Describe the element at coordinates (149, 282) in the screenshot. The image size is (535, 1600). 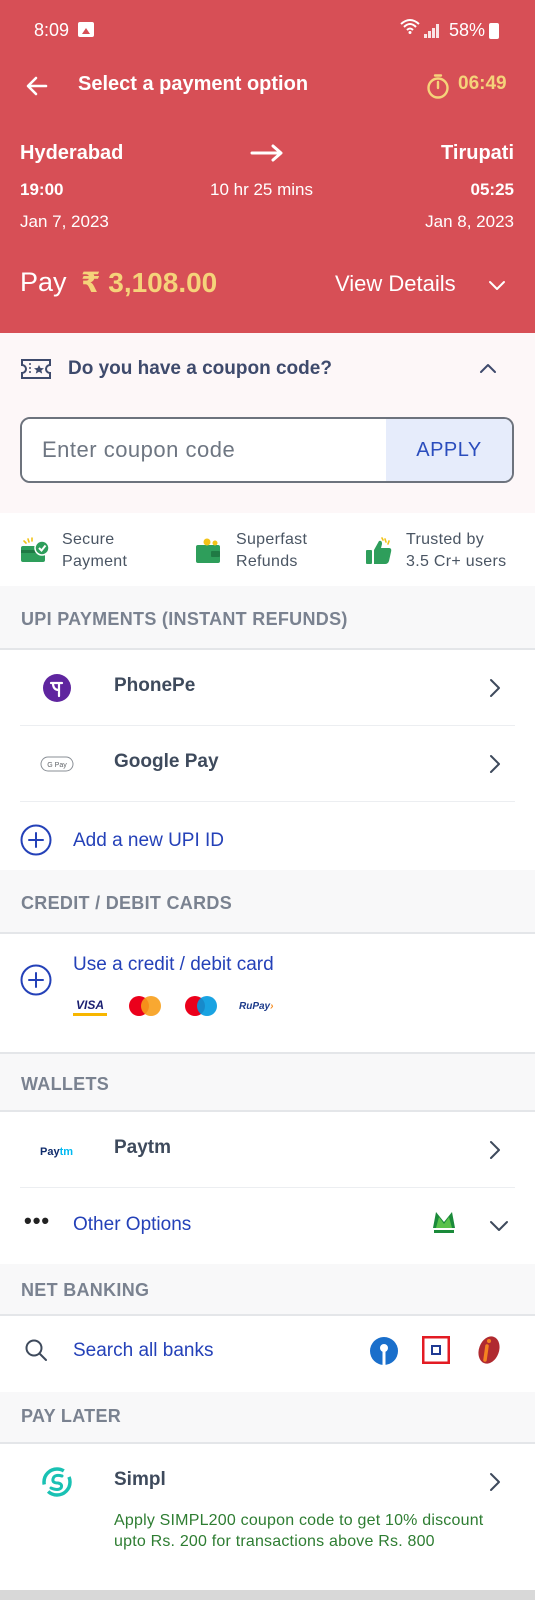
I see `pay-amount: ₹ 3,108.00` at that location.